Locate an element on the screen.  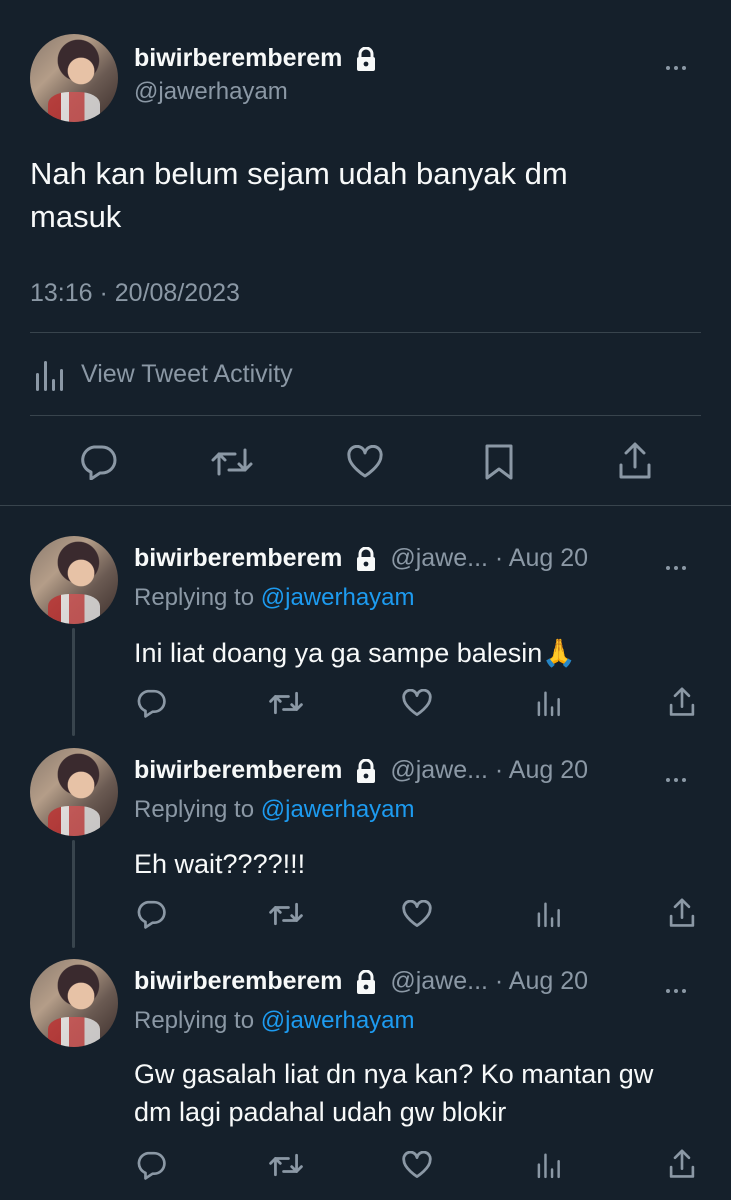
tweet-text-line: masuk is located at coordinates (76, 216).